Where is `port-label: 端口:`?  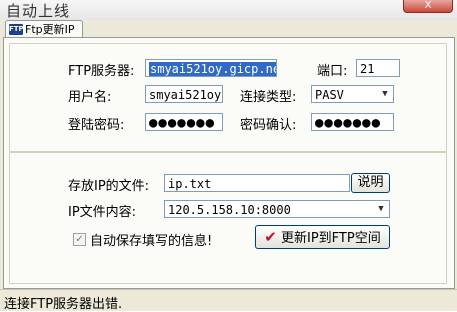
port-label: 端口: is located at coordinates (332, 71).